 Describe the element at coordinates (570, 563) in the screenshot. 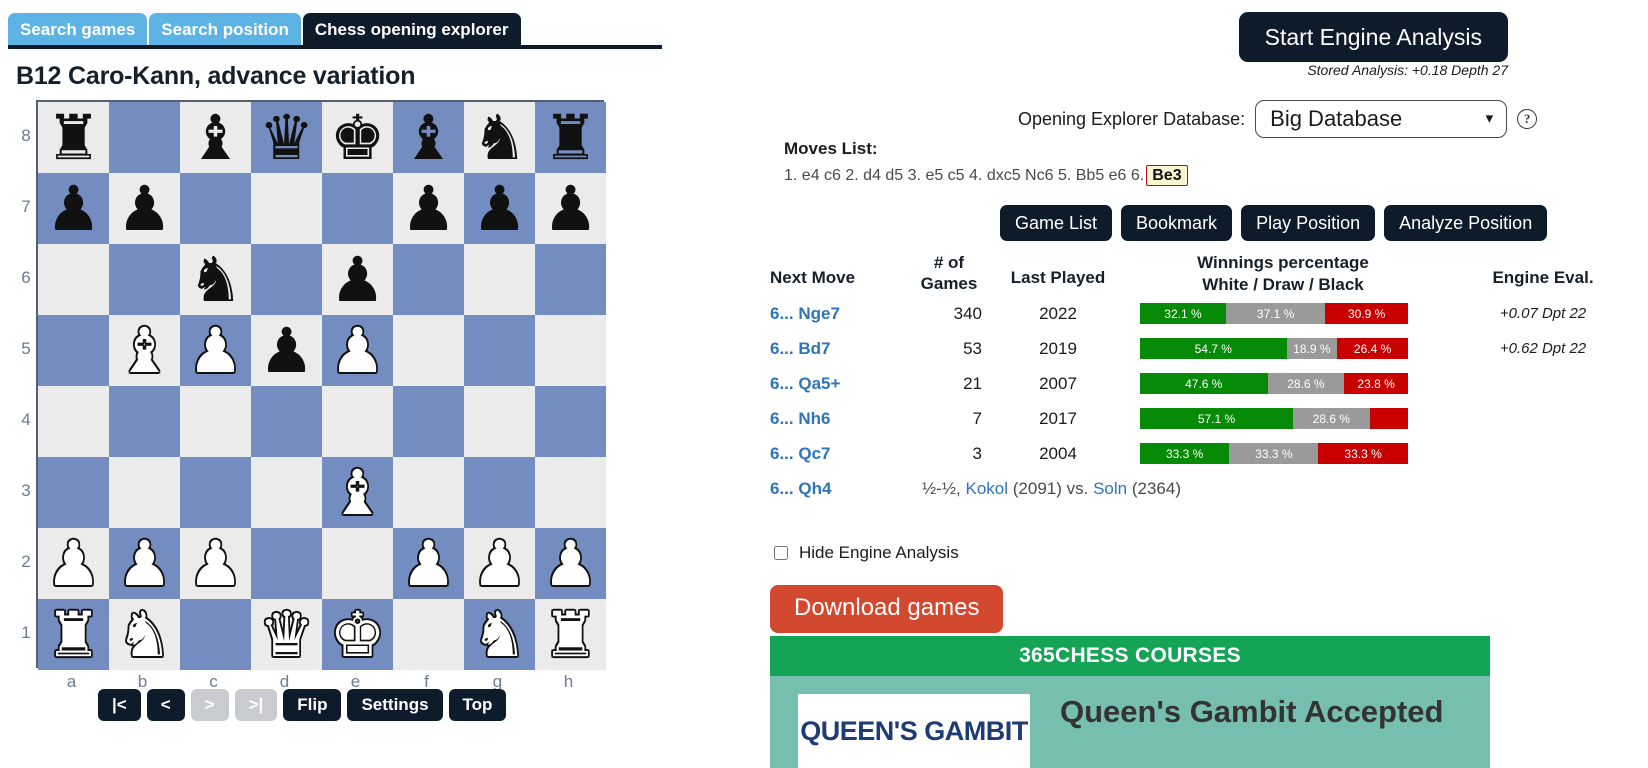

I see `square-h2: ♟` at that location.